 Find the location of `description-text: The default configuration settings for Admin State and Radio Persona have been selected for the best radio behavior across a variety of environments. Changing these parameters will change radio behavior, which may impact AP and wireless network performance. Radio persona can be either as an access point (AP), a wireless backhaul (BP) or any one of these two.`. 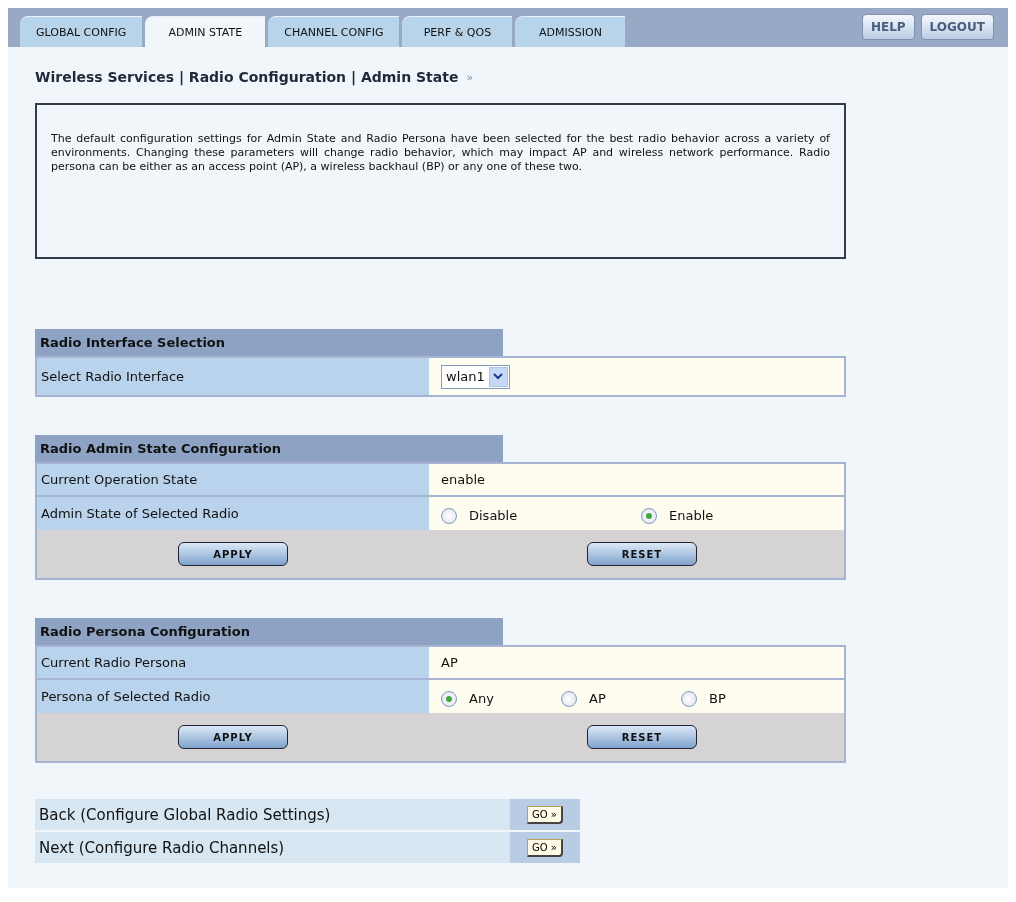

description-text: The default configuration settings for Admin State and Radio Persona have been selected for the best radio behavior across a variety of environments. Changing these parameters will change radio behavior, which may impact AP and wireless network performance. Radio persona can be either as an access point (AP), a wireless backhaul (BP) or any one of these two. is located at coordinates (440, 153).